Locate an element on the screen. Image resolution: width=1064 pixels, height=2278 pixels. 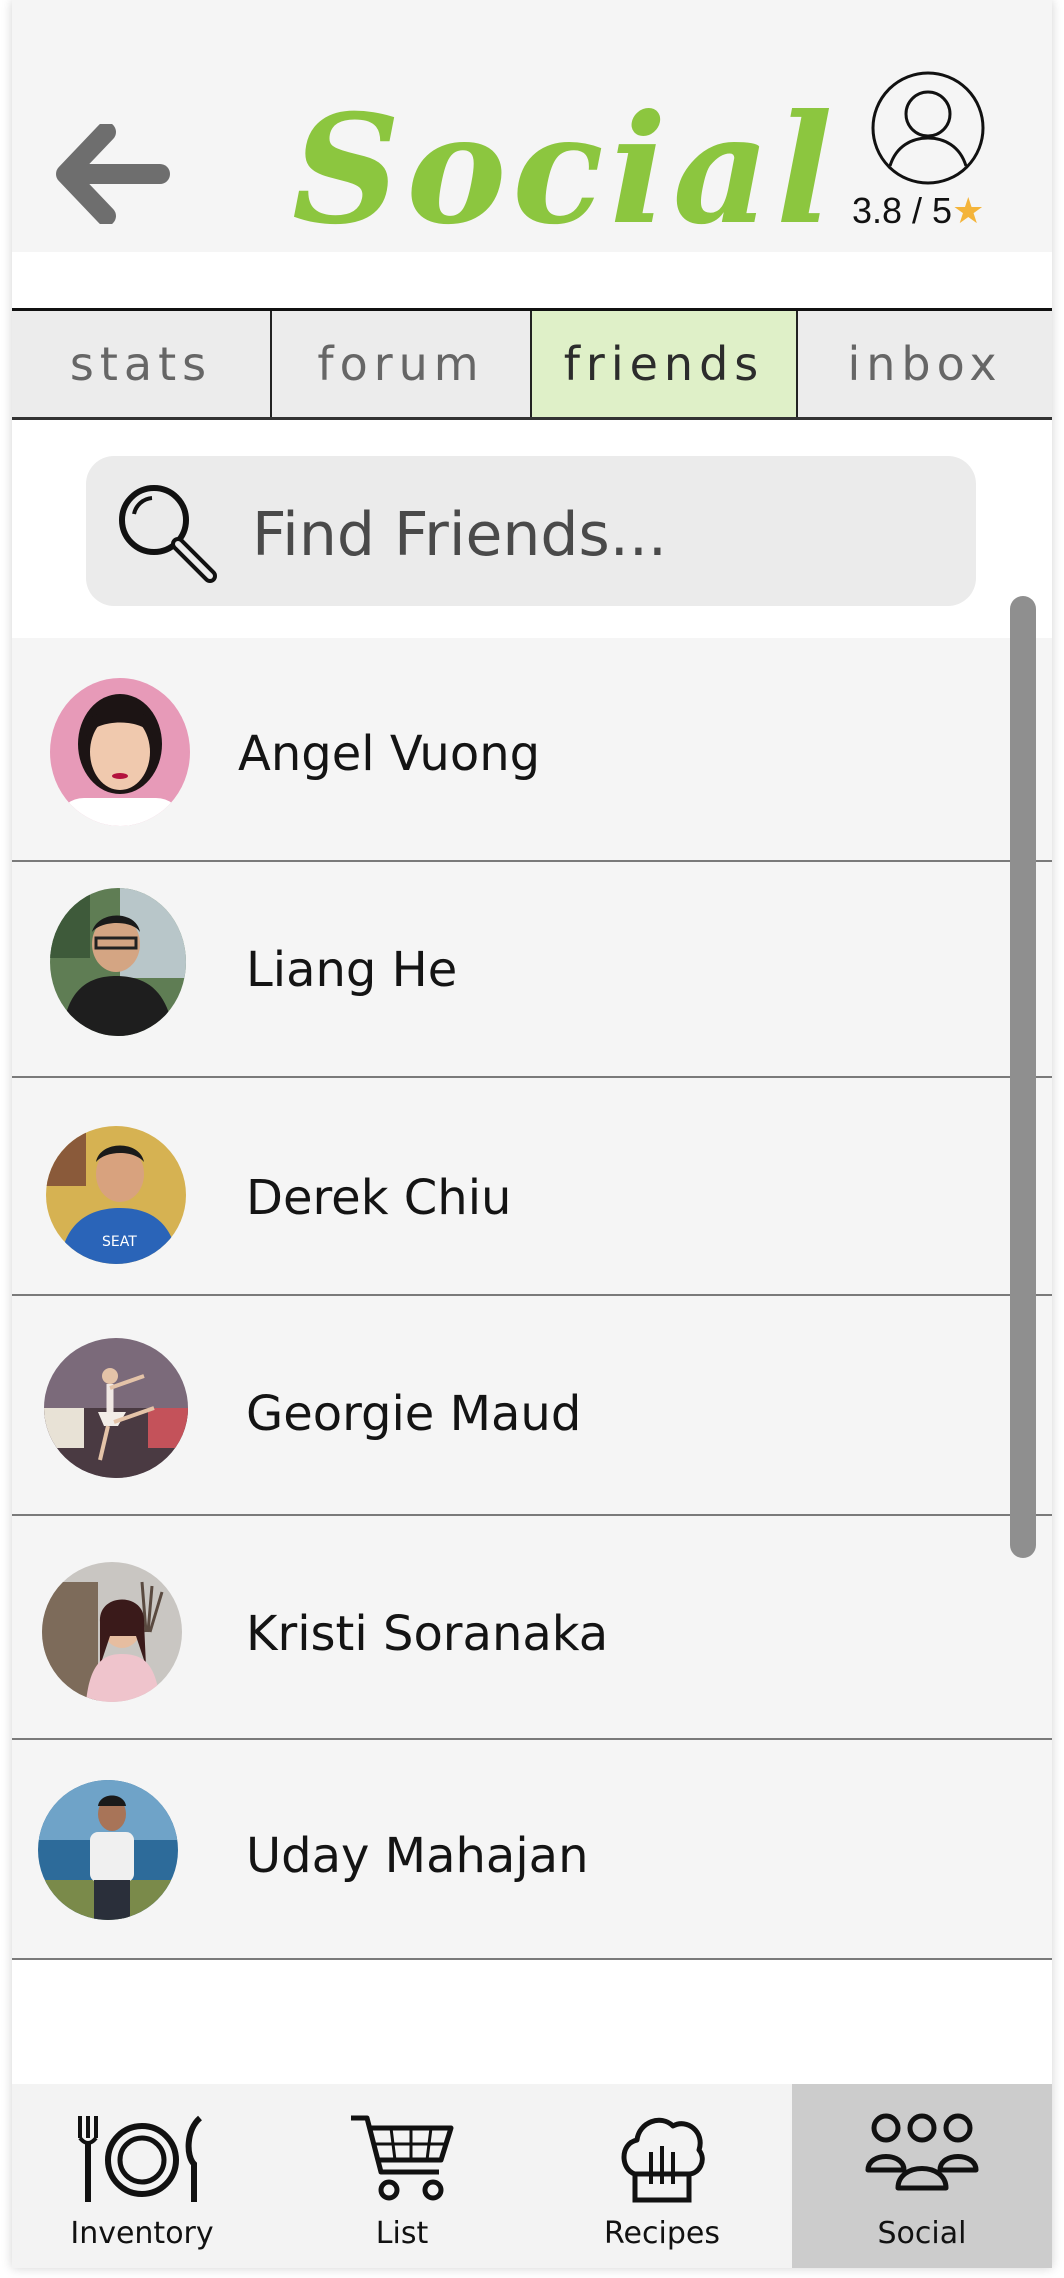
friend-avatar: SEAT is located at coordinates (116, 1195).